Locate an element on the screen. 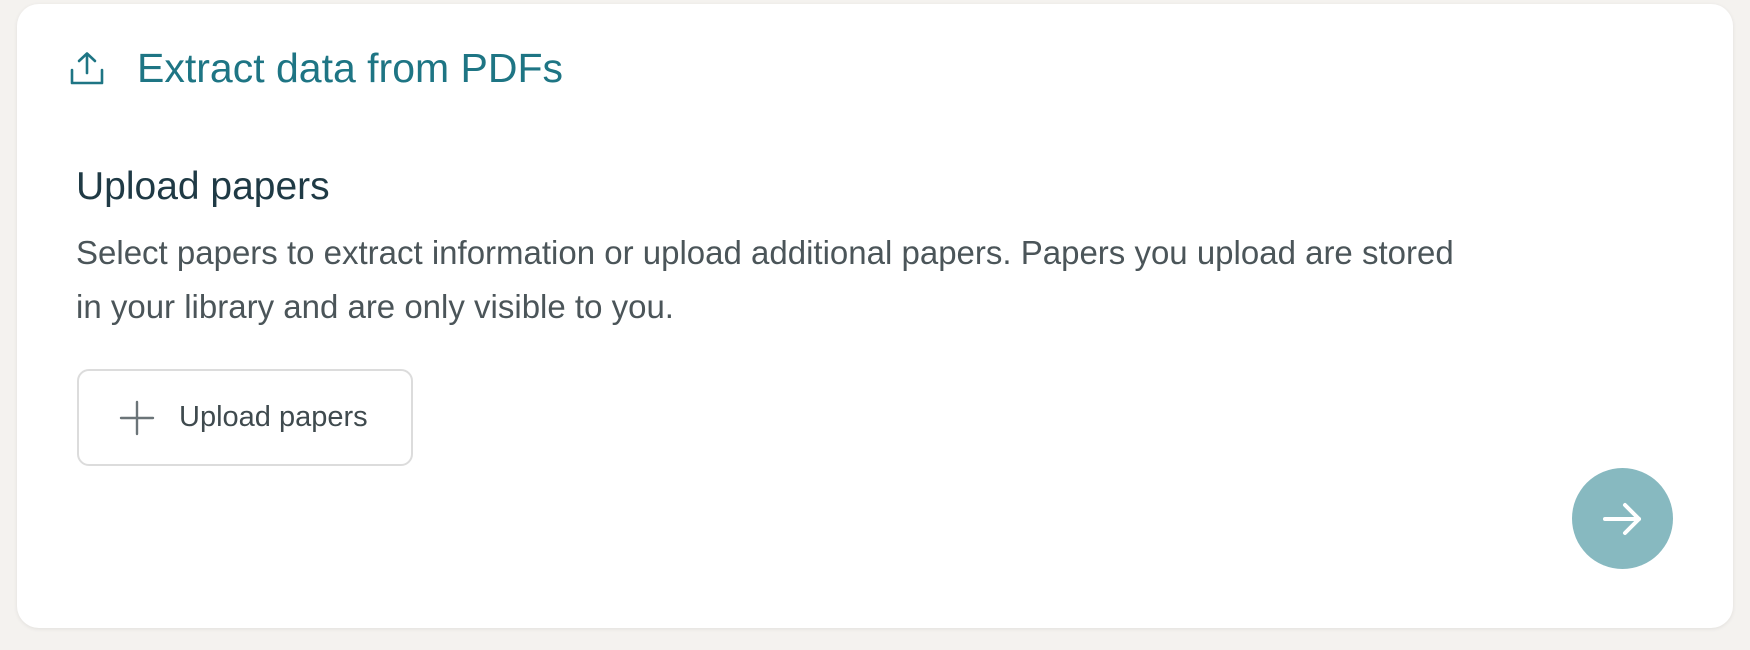  arrow-right-icon is located at coordinates (1623, 519).